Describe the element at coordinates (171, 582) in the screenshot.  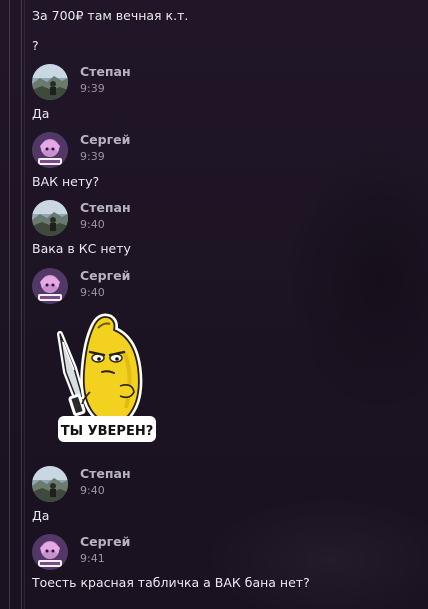
I see `message-text: Тоесть красная табличка а ВАК бана нет?` at that location.